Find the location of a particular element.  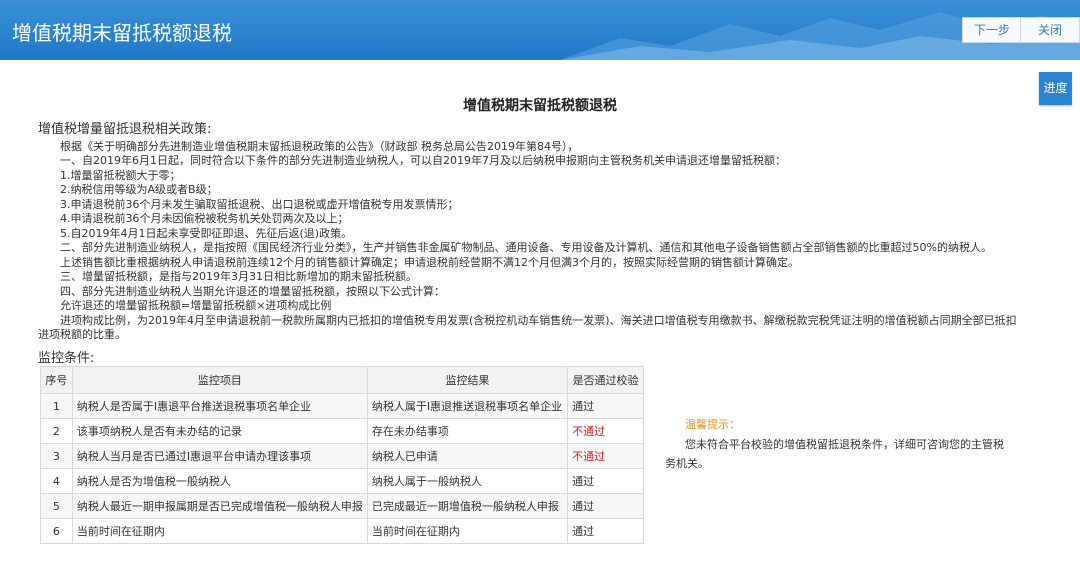

policy-line: 允许退还的增量留抵税额=增量留抵税额×进项构成比例 is located at coordinates (196, 305).